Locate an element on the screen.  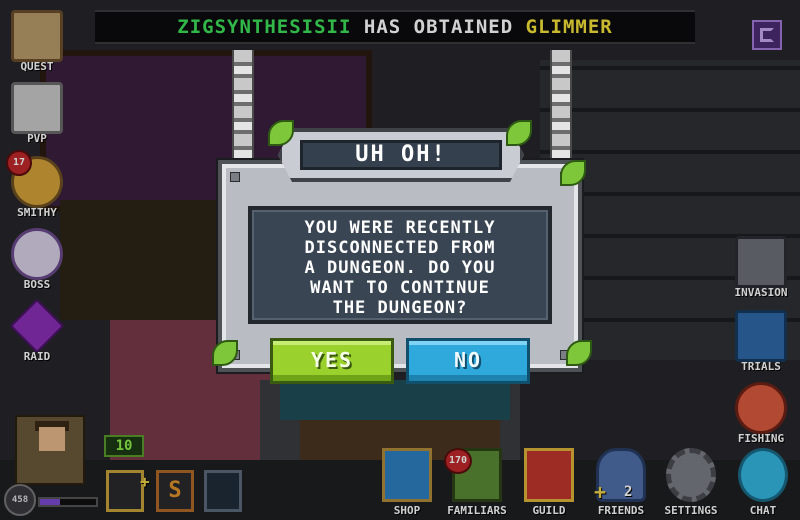
dialog-title-plate: UH OH! is located at coordinates (401, 155).